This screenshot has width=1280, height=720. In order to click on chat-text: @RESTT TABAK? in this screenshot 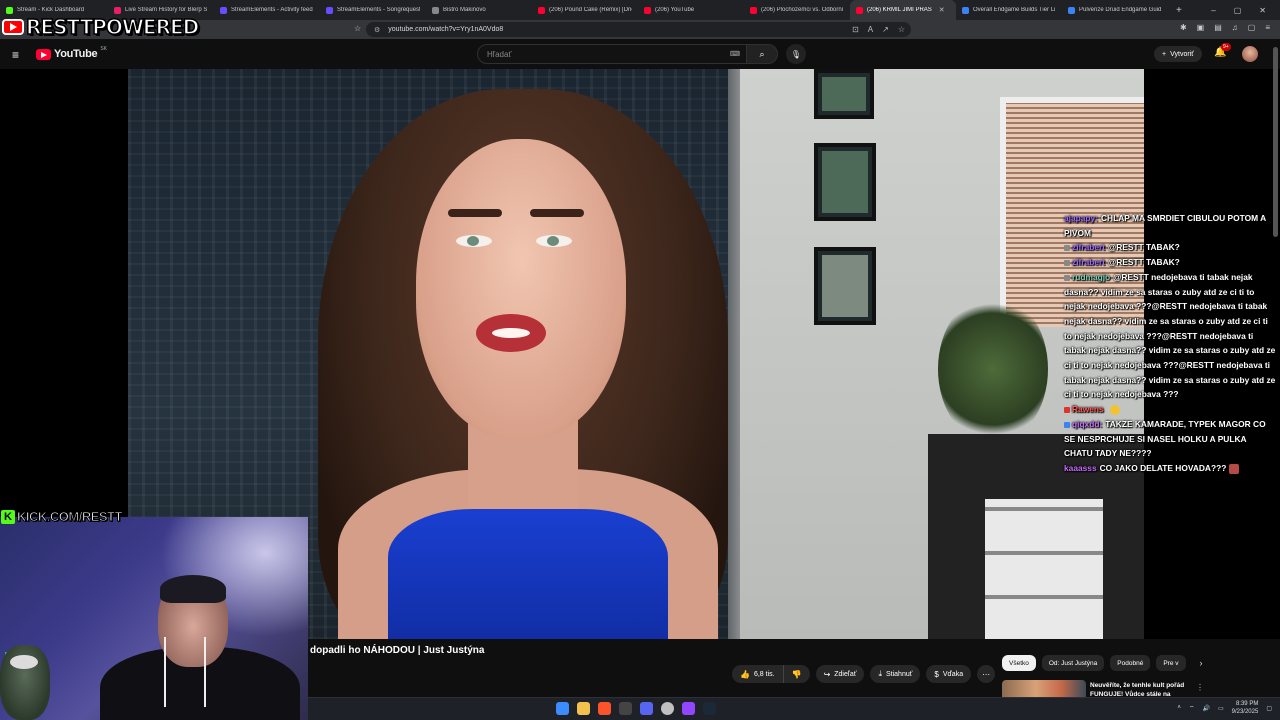, I will do `click(1144, 247)`.